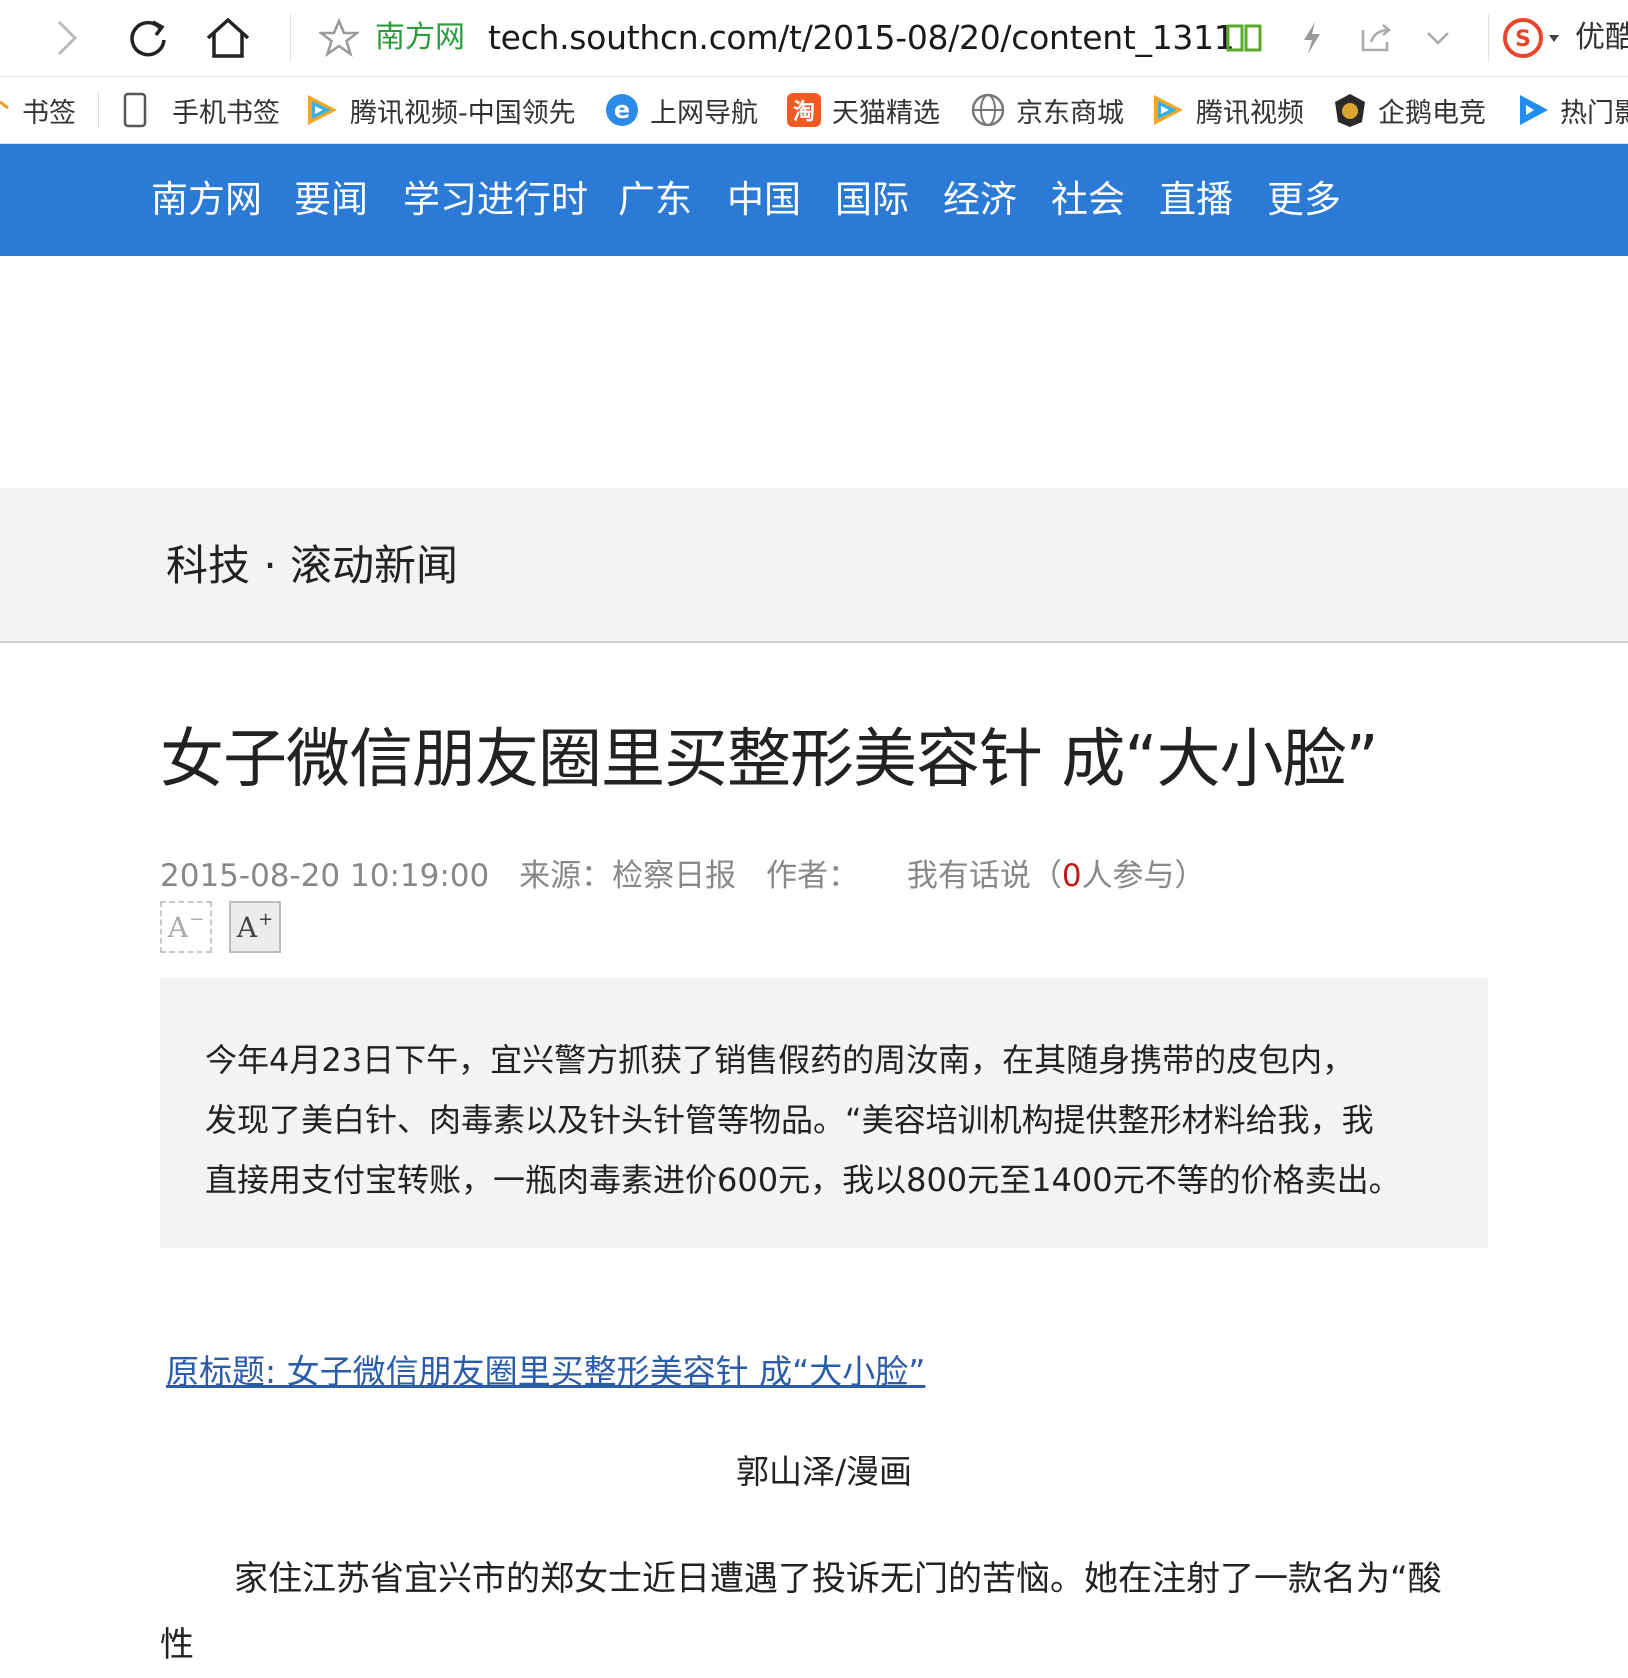  What do you see at coordinates (764, 200) in the screenshot?
I see `nav-item-china: 中国` at bounding box center [764, 200].